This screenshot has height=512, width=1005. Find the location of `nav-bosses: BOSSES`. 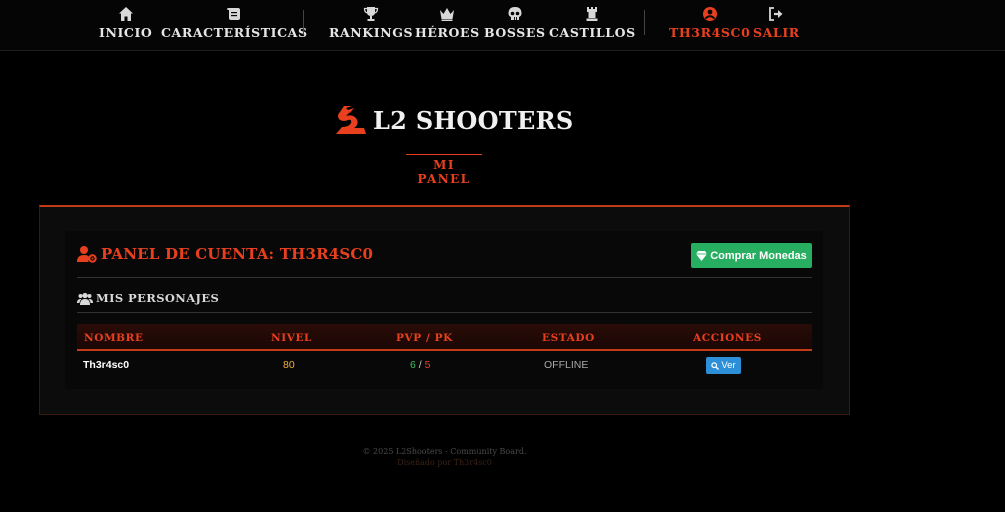

nav-bosses: BOSSES is located at coordinates (515, 23).